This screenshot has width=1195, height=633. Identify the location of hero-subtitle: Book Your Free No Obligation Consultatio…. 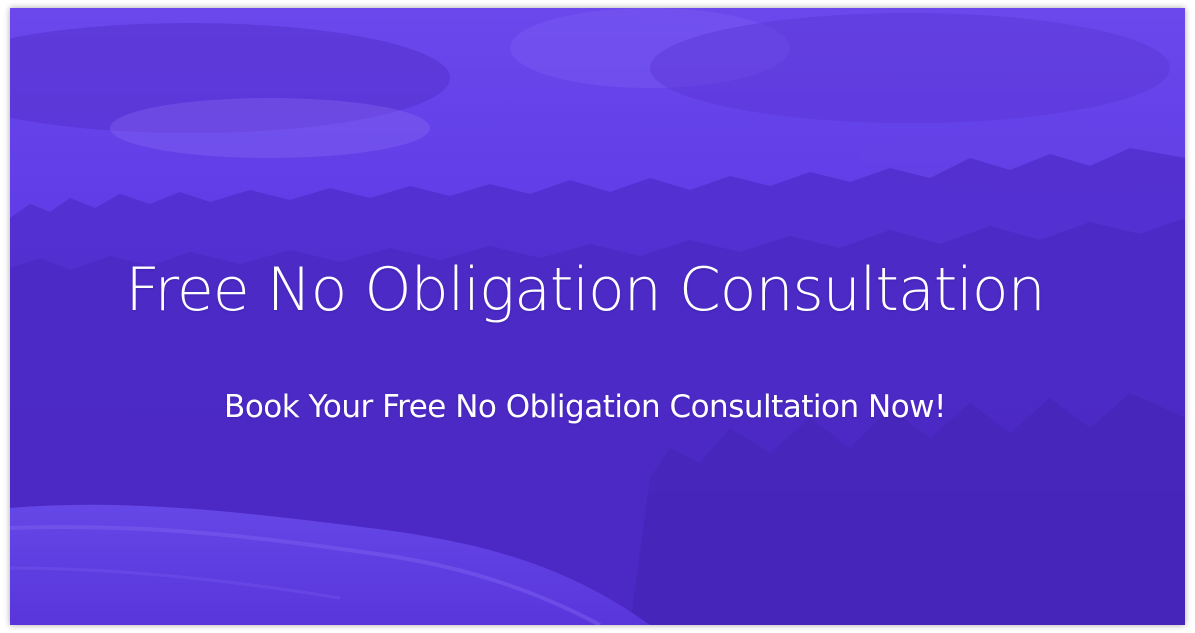
(585, 407).